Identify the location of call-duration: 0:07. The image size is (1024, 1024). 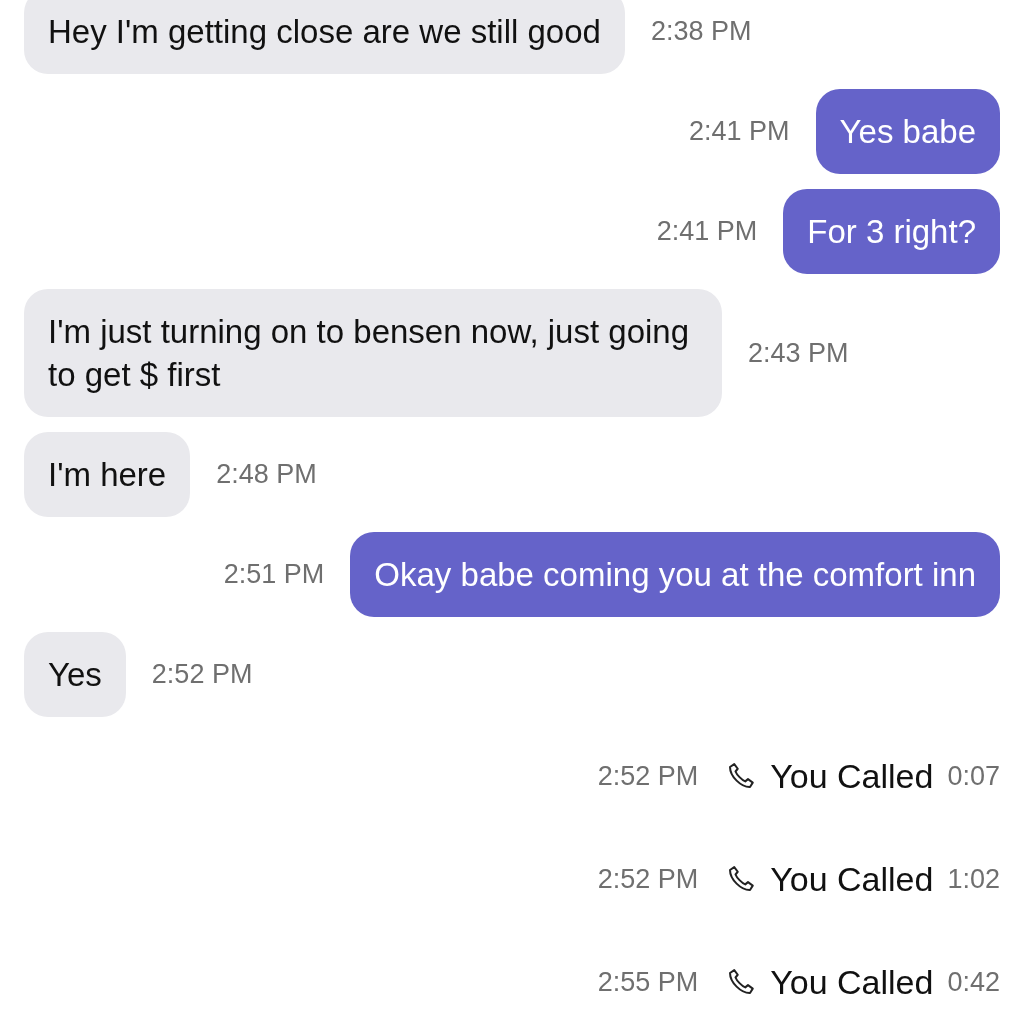
(973, 776).